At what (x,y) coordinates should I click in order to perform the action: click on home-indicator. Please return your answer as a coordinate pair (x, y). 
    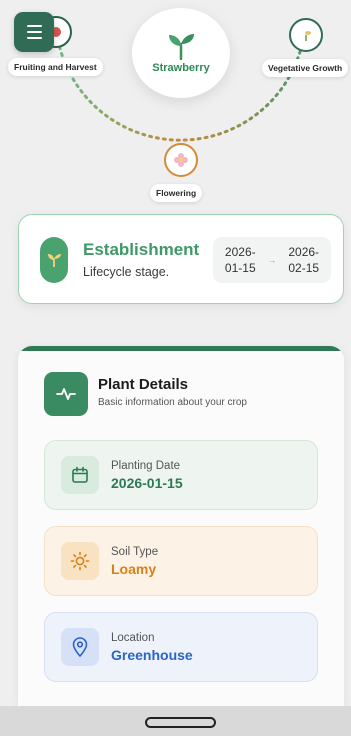
    Looking at the image, I should click on (180, 722).